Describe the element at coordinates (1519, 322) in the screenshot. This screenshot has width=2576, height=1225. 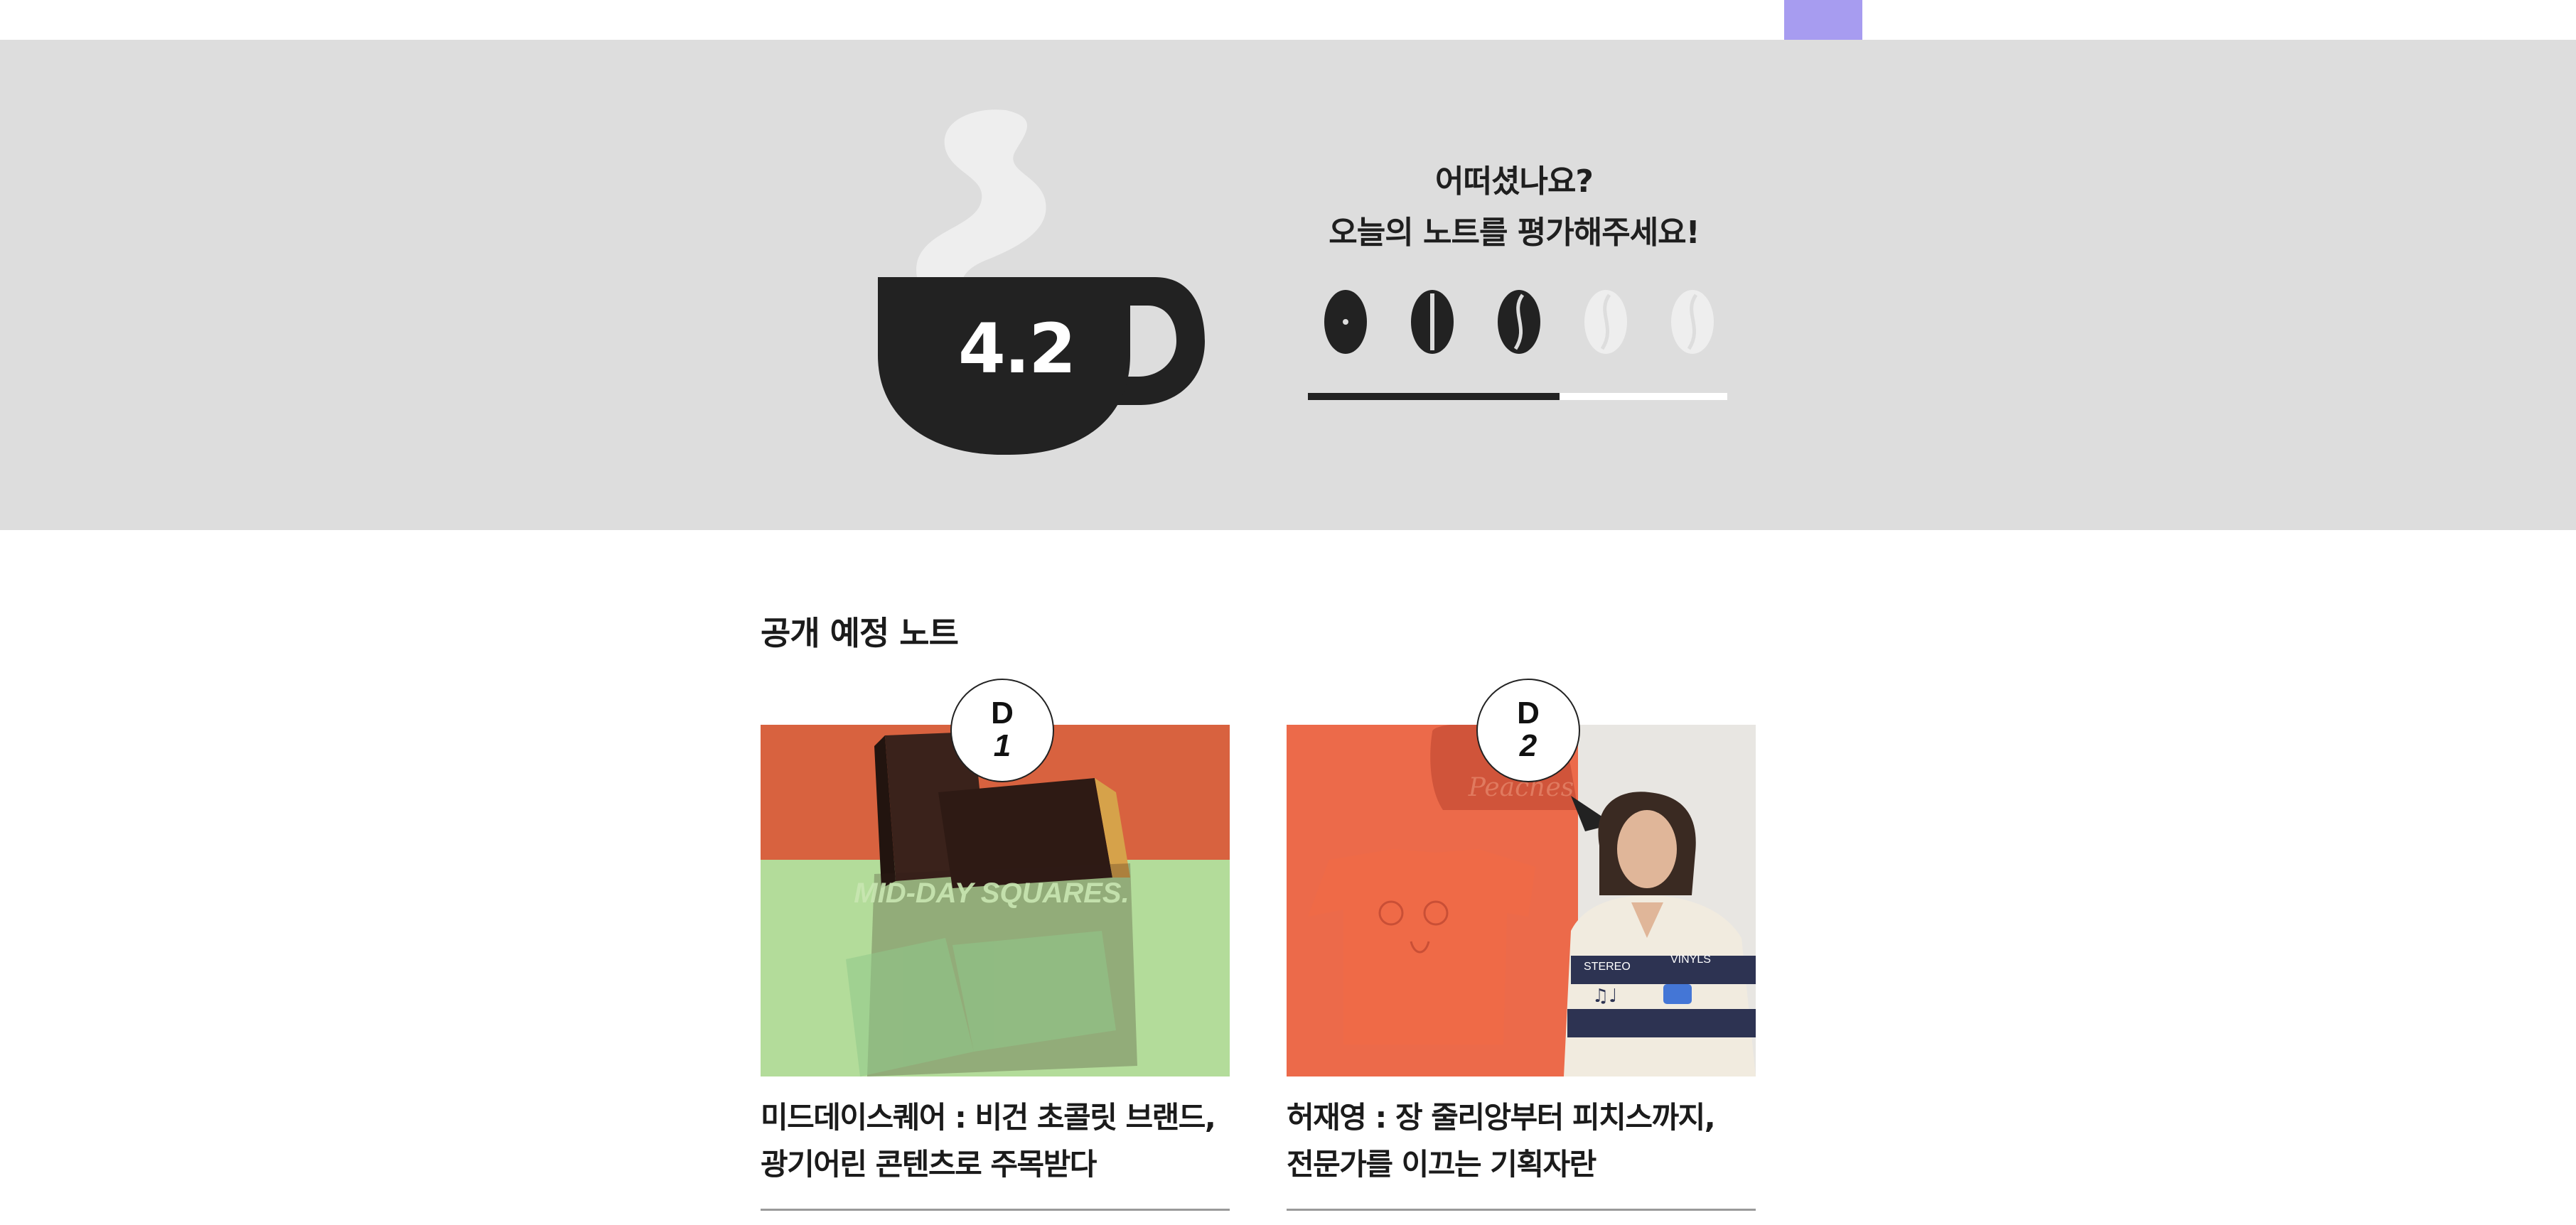
I see `coffee-bean-3-icon` at that location.